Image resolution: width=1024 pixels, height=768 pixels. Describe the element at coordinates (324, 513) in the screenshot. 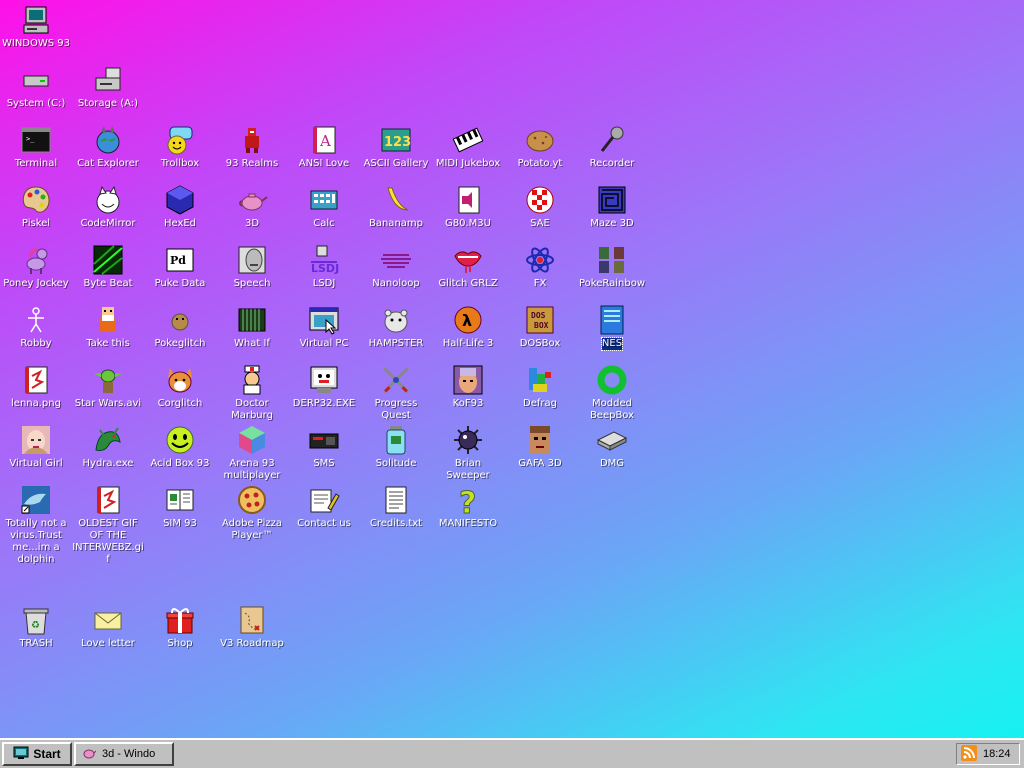

I see `contact-us-item: Contact us` at that location.